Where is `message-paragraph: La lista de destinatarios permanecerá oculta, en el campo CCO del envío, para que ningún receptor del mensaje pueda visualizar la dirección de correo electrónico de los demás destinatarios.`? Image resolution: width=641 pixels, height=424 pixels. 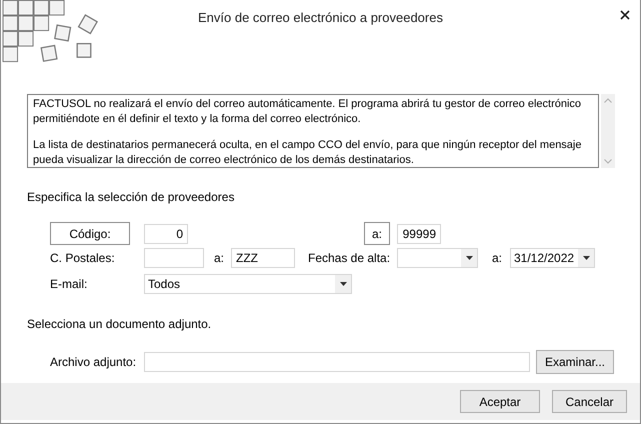 message-paragraph: La lista de destinatarios permanecerá oculta, en el campo CCO del envío, para que ningún receptor del mensaje pueda visualizar la dirección de correo electrónico de los demás destinatarios. is located at coordinates (307, 152).